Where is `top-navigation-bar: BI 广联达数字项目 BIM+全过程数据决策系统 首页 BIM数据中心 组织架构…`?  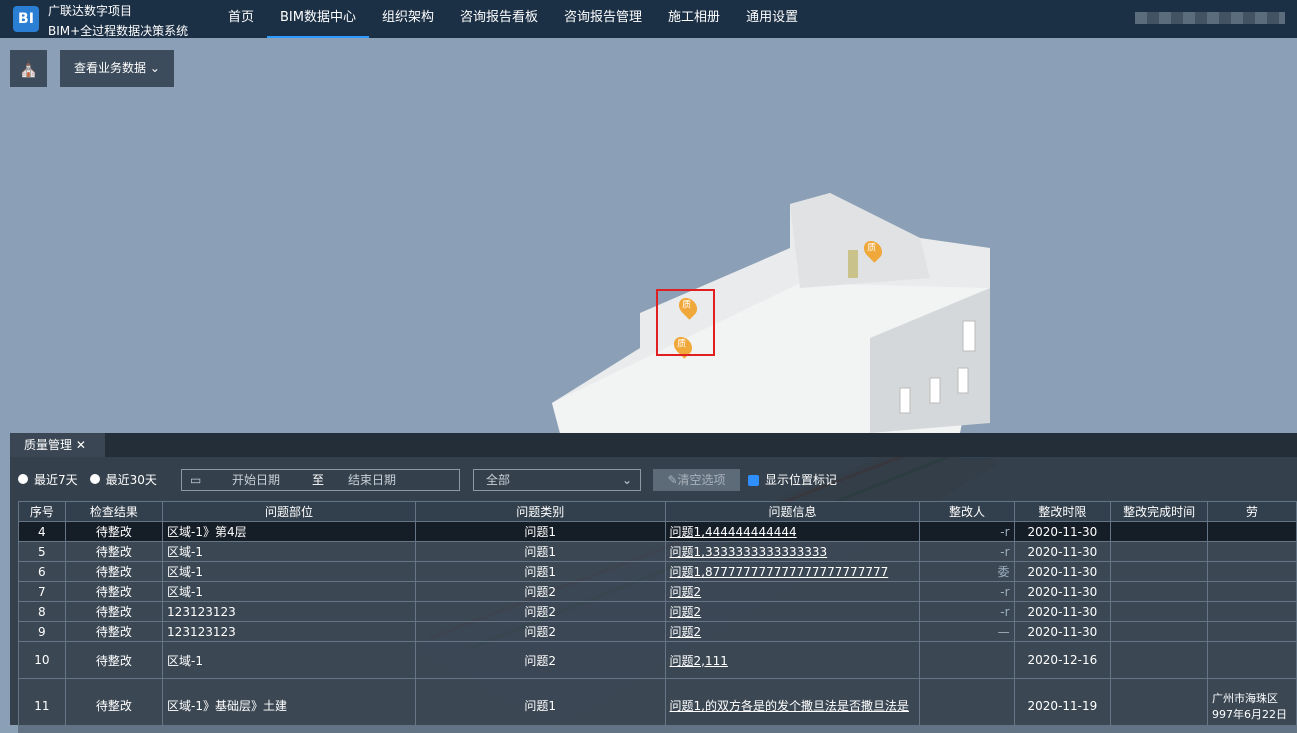
top-navigation-bar: BI 广联达数字项目 BIM+全过程数据决策系统 首页 BIM数据中心 组织架构… is located at coordinates (648, 19).